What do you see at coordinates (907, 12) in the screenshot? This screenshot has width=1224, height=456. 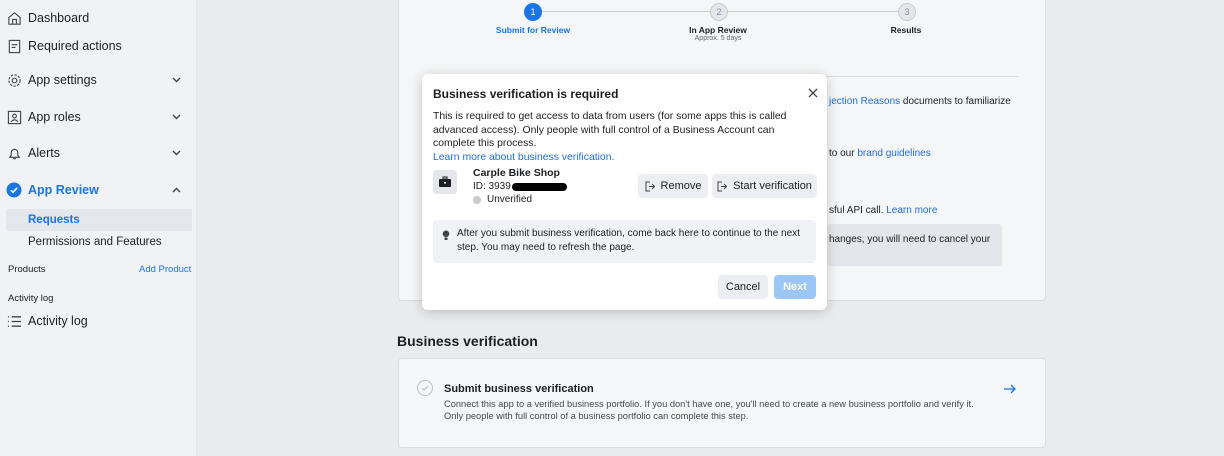 I see `step-3-circle: 3` at bounding box center [907, 12].